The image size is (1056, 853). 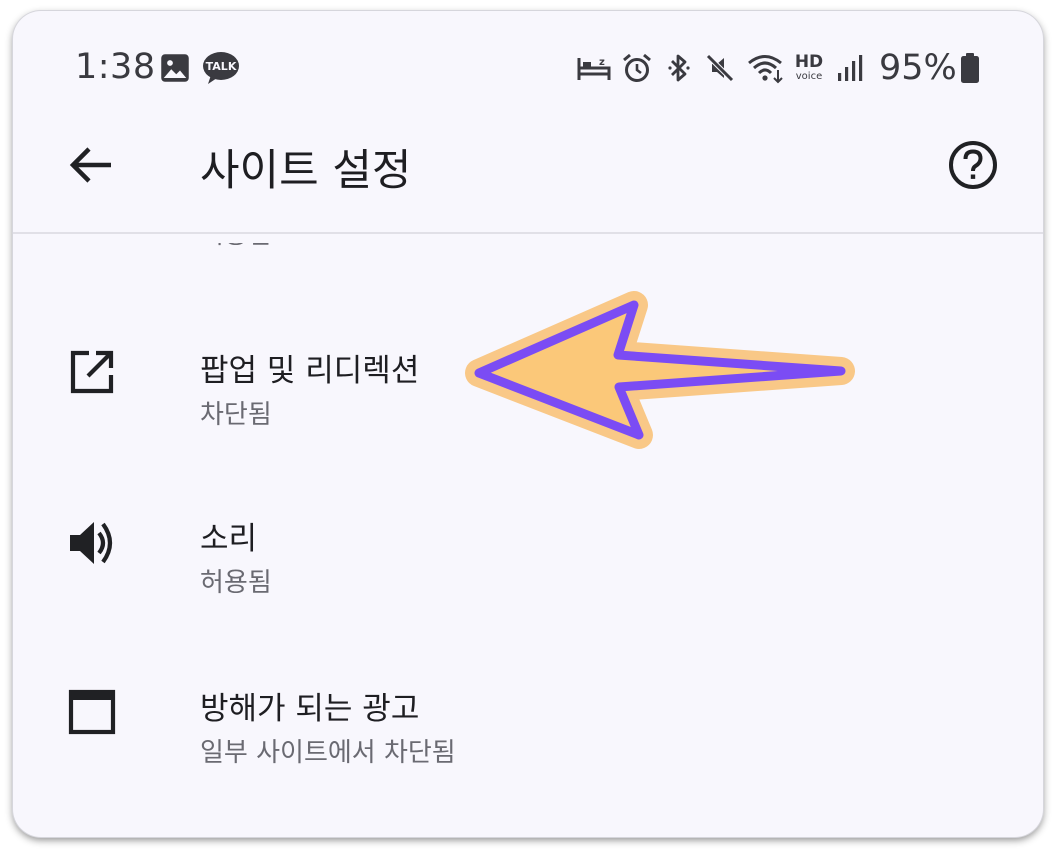 I want to click on help-button, so click(x=973, y=165).